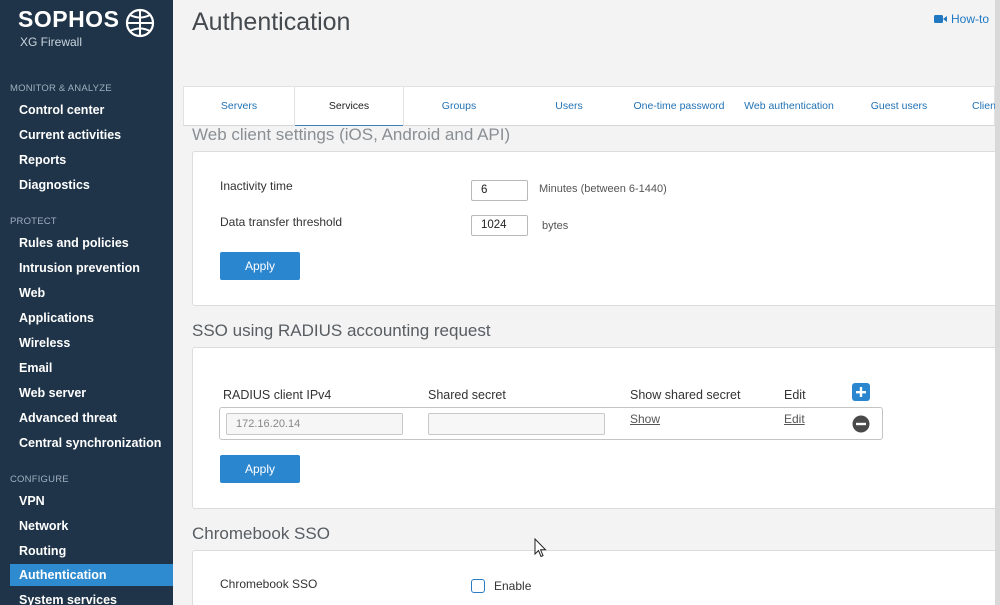  Describe the element at coordinates (91, 268) in the screenshot. I see `sidebar-item-intrusion-prevention: Intrusion prevention` at that location.